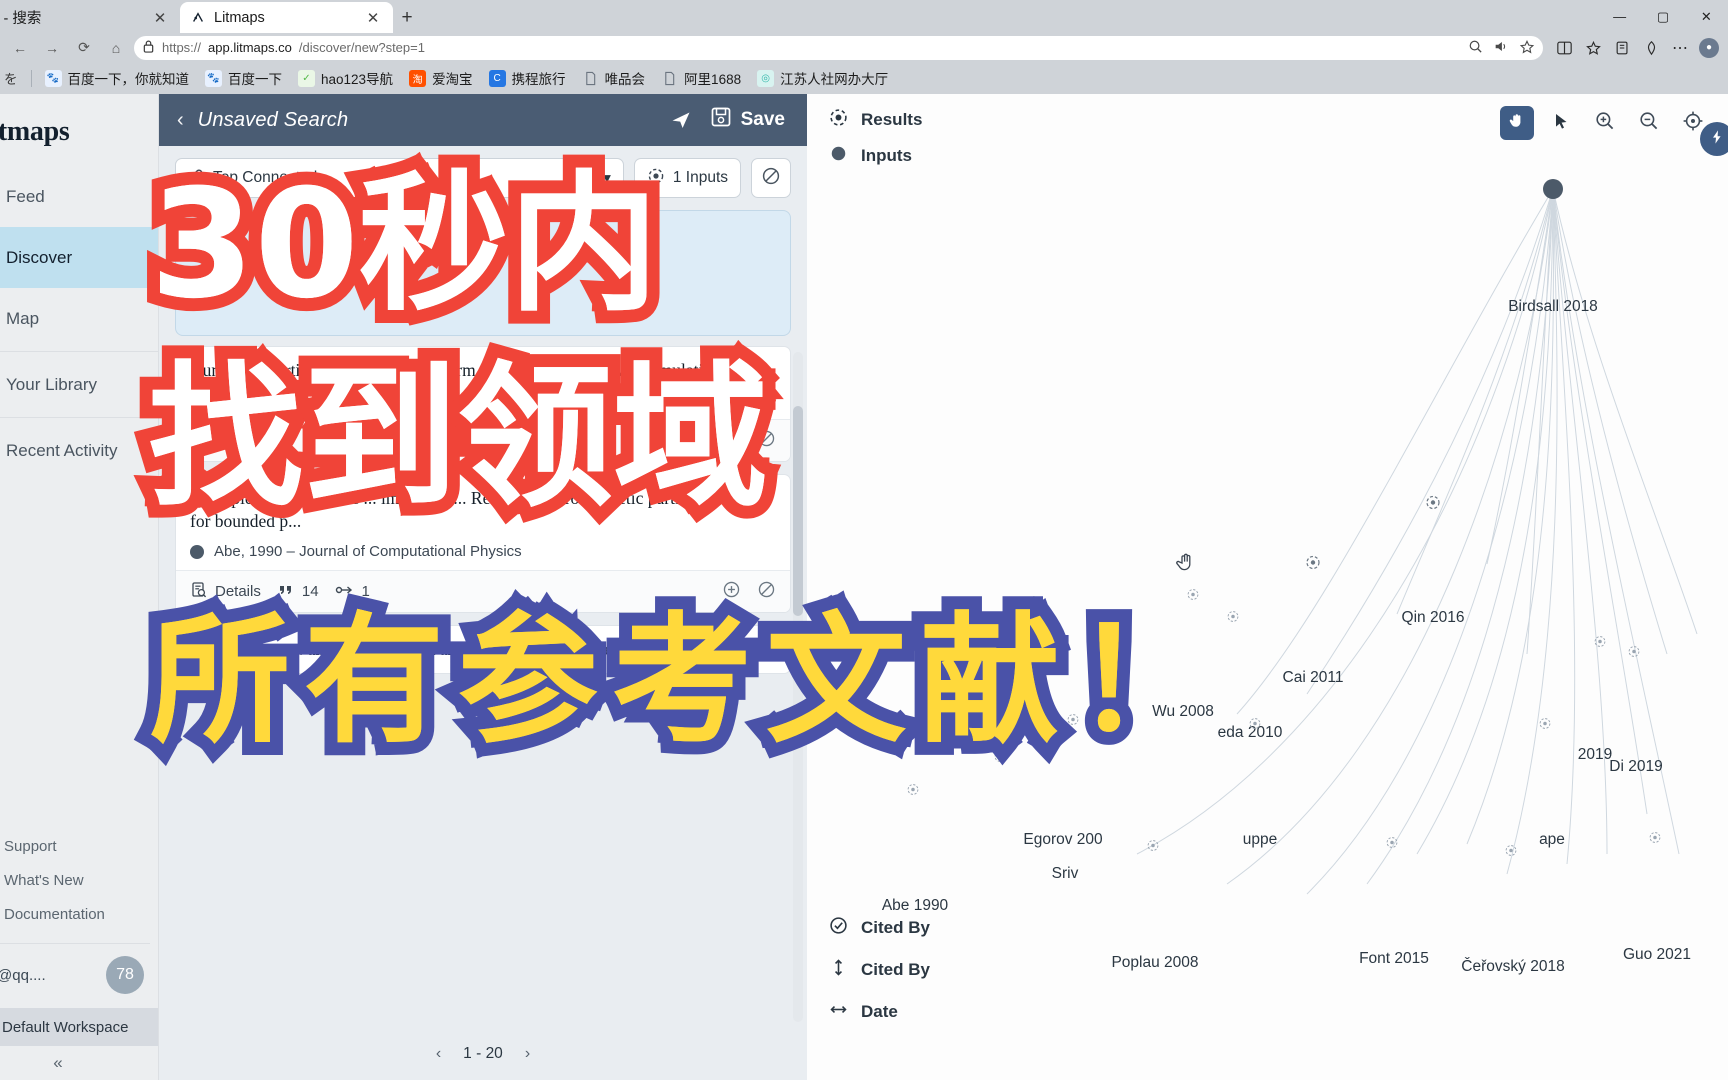  I want to click on exclude-result-button, so click(766, 440).